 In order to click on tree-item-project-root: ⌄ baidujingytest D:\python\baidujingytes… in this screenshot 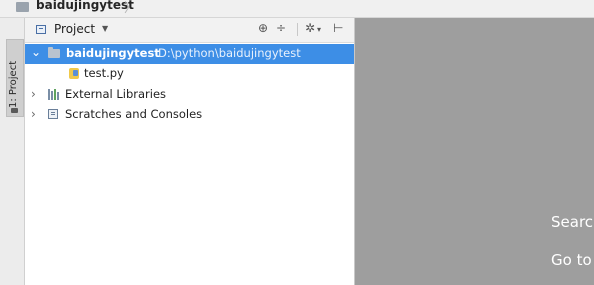, I will do `click(189, 54)`.